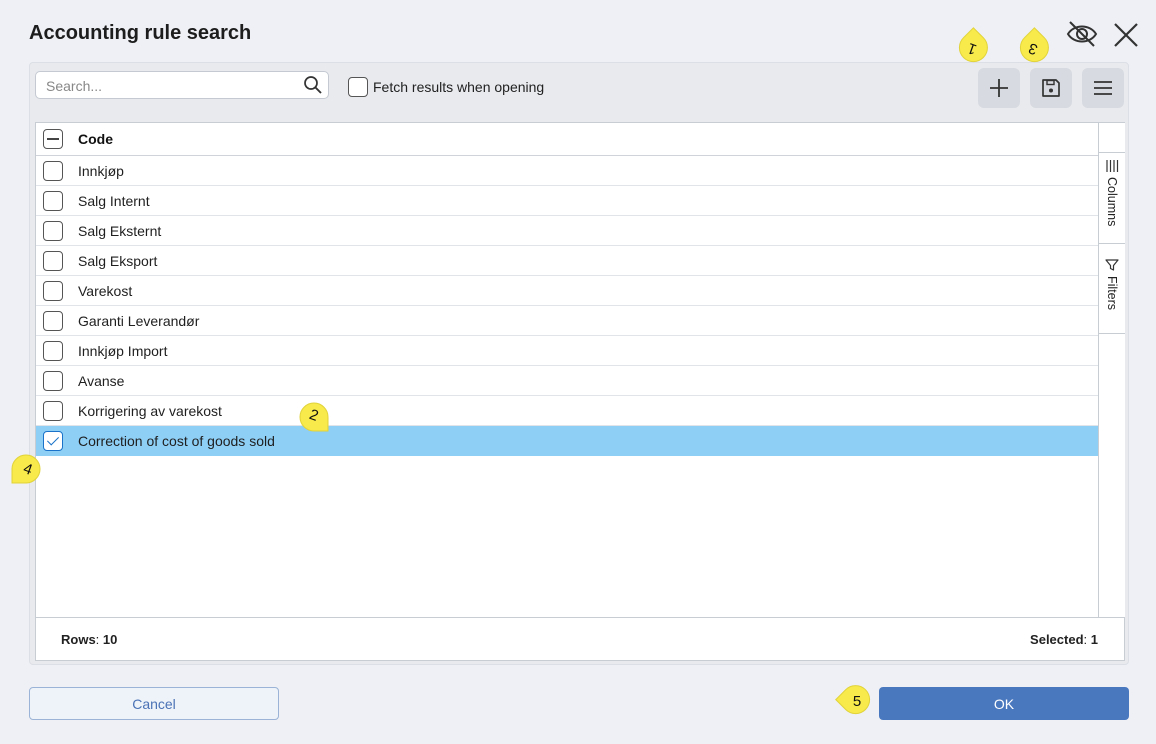  I want to click on fetch-on-open-checkbox, so click(358, 87).